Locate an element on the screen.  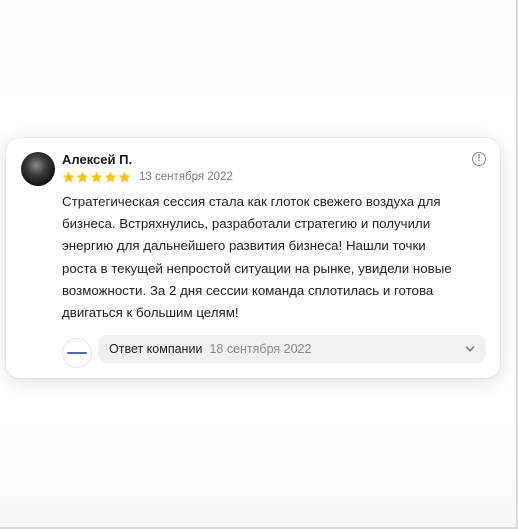
company-reply-toggle: Ответ компании 18 сентября 2022 is located at coordinates (292, 349).